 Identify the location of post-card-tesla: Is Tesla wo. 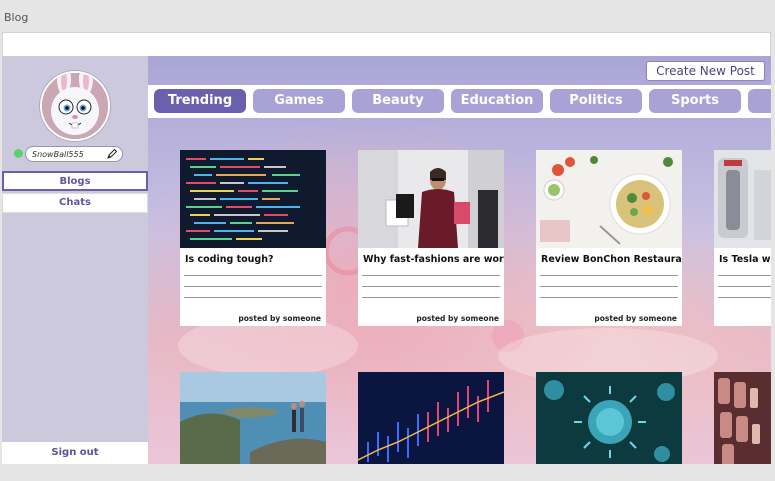
(742, 238).